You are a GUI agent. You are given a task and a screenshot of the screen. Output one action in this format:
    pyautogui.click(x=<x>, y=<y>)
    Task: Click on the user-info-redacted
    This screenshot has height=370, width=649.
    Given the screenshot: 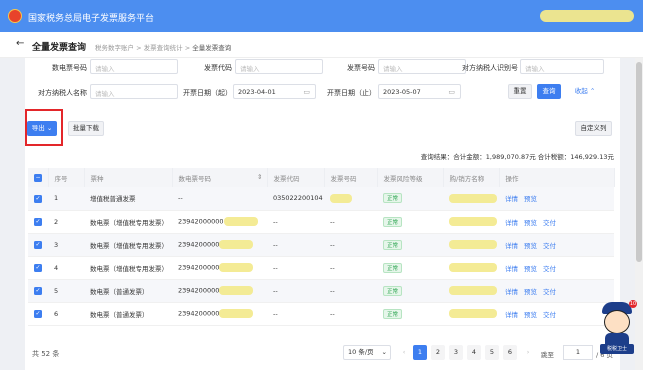 What is the action you would take?
    pyautogui.click(x=587, y=16)
    